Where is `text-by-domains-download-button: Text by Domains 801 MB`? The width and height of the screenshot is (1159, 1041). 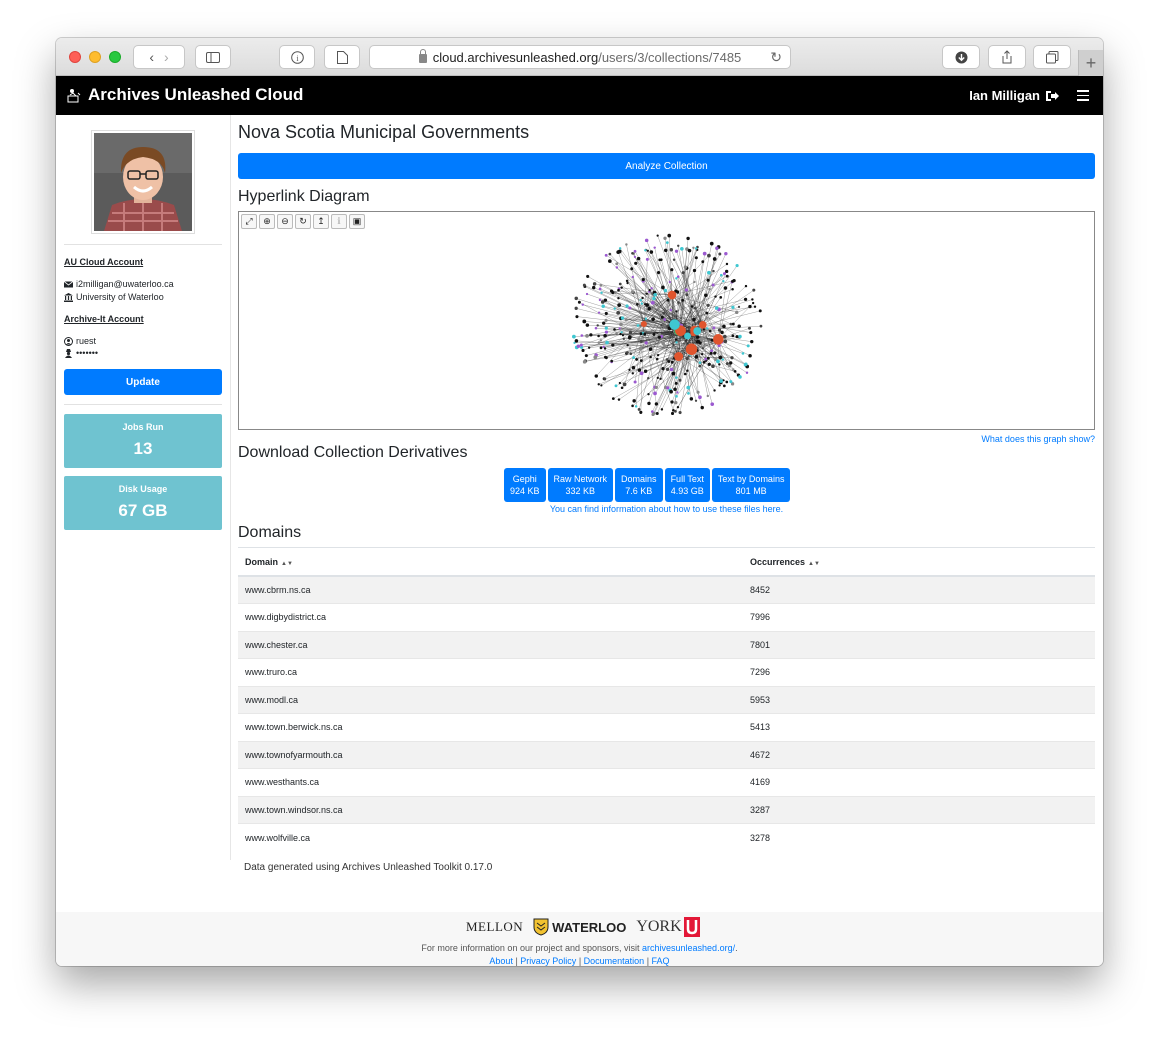
text-by-domains-download-button: Text by Domains 801 MB is located at coordinates (751, 485).